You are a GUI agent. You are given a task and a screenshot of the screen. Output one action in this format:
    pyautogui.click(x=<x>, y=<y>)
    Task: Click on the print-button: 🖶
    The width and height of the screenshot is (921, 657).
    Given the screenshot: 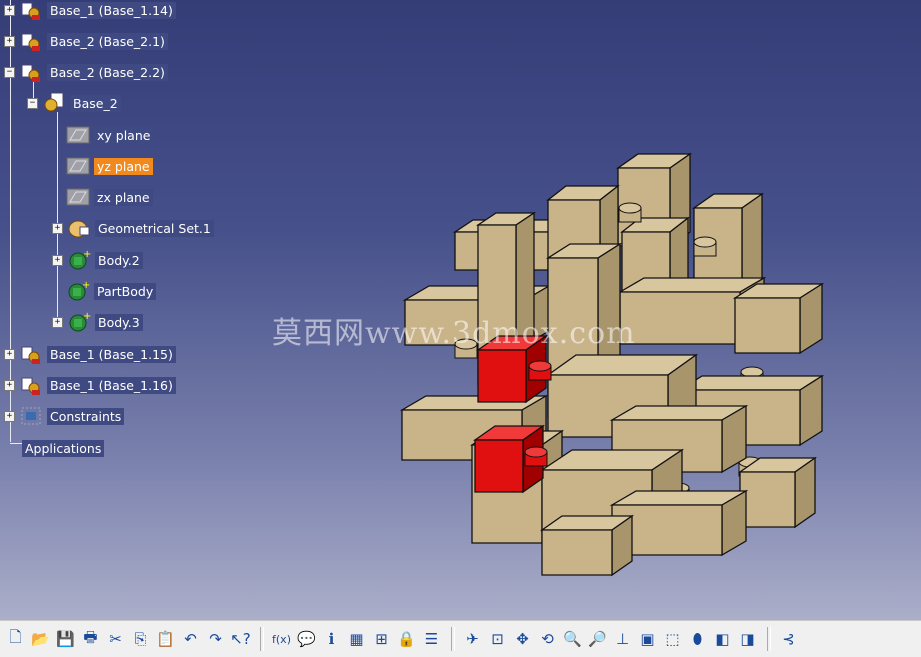 What is the action you would take?
    pyautogui.click(x=90, y=639)
    